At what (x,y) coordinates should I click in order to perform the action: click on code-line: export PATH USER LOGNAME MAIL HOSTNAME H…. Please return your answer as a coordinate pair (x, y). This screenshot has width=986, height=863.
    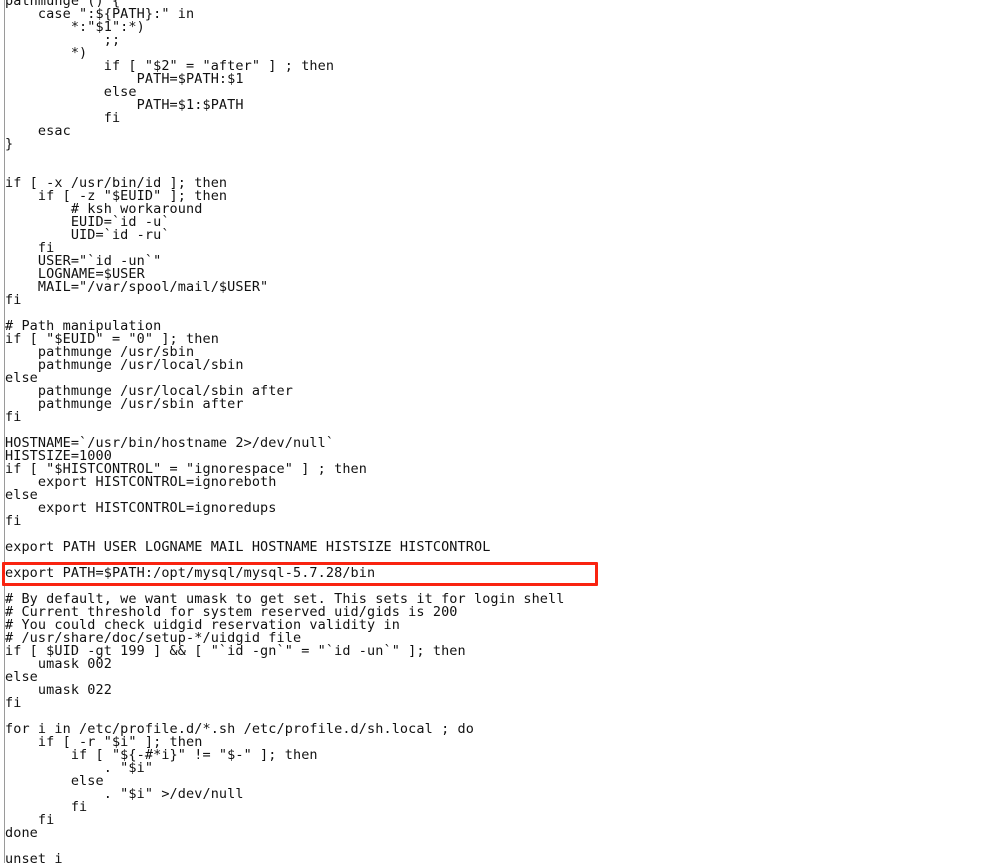
    Looking at the image, I should click on (248, 547).